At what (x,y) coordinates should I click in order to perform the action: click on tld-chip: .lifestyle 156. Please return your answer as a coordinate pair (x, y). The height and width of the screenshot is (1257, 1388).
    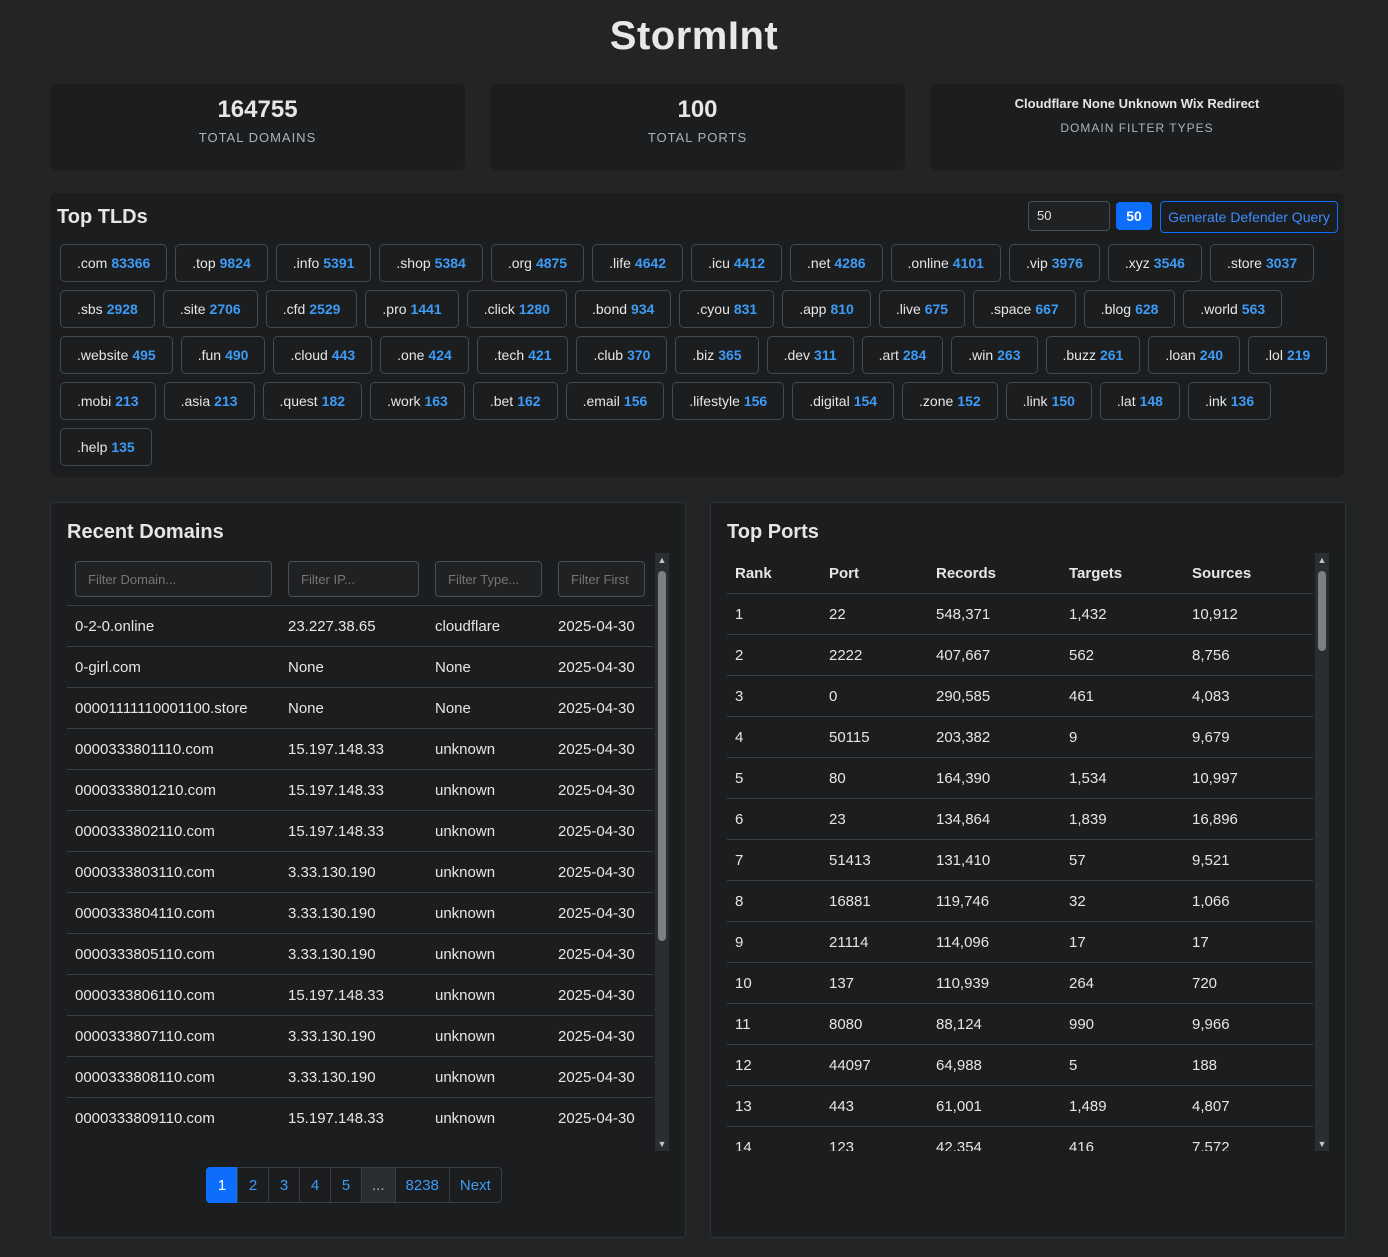
    Looking at the image, I should click on (728, 401).